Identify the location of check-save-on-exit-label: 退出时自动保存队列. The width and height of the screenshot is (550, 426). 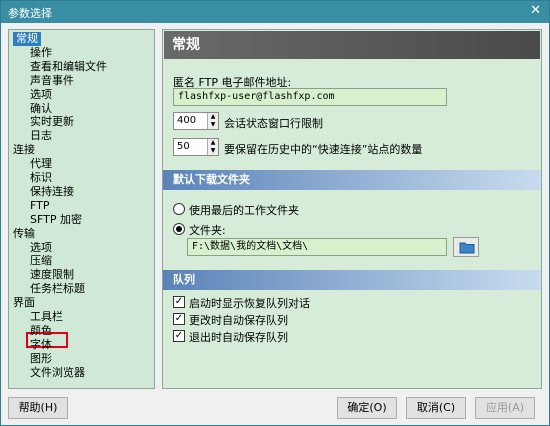
(238, 337).